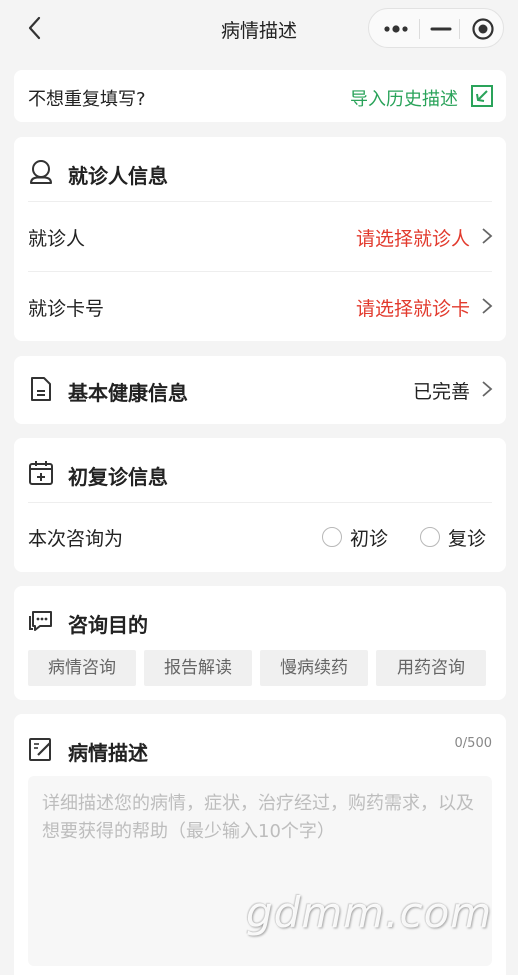 This screenshot has width=518, height=975. I want to click on purpose-section-title: 咨询目的, so click(108, 625).